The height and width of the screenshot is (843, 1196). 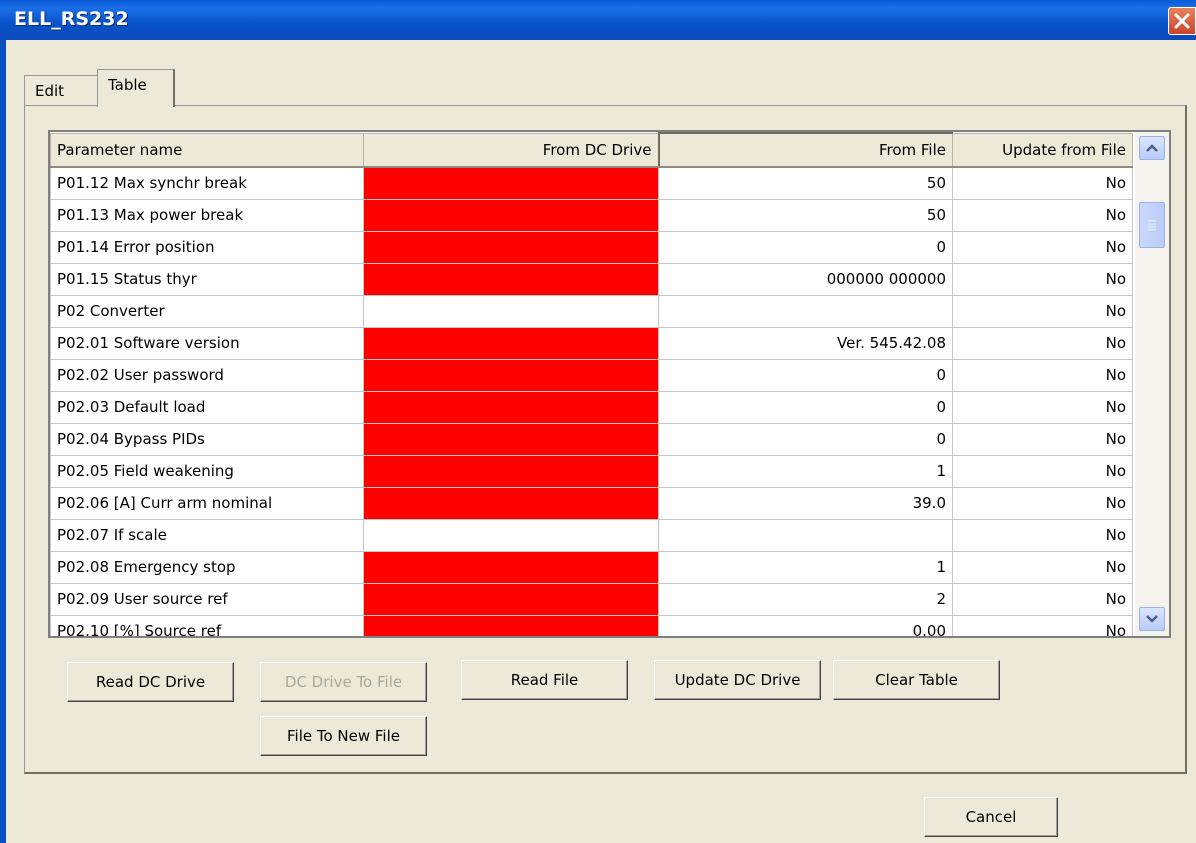 I want to click on cell-parameter-name: P01.13 Max power break, so click(x=207, y=215).